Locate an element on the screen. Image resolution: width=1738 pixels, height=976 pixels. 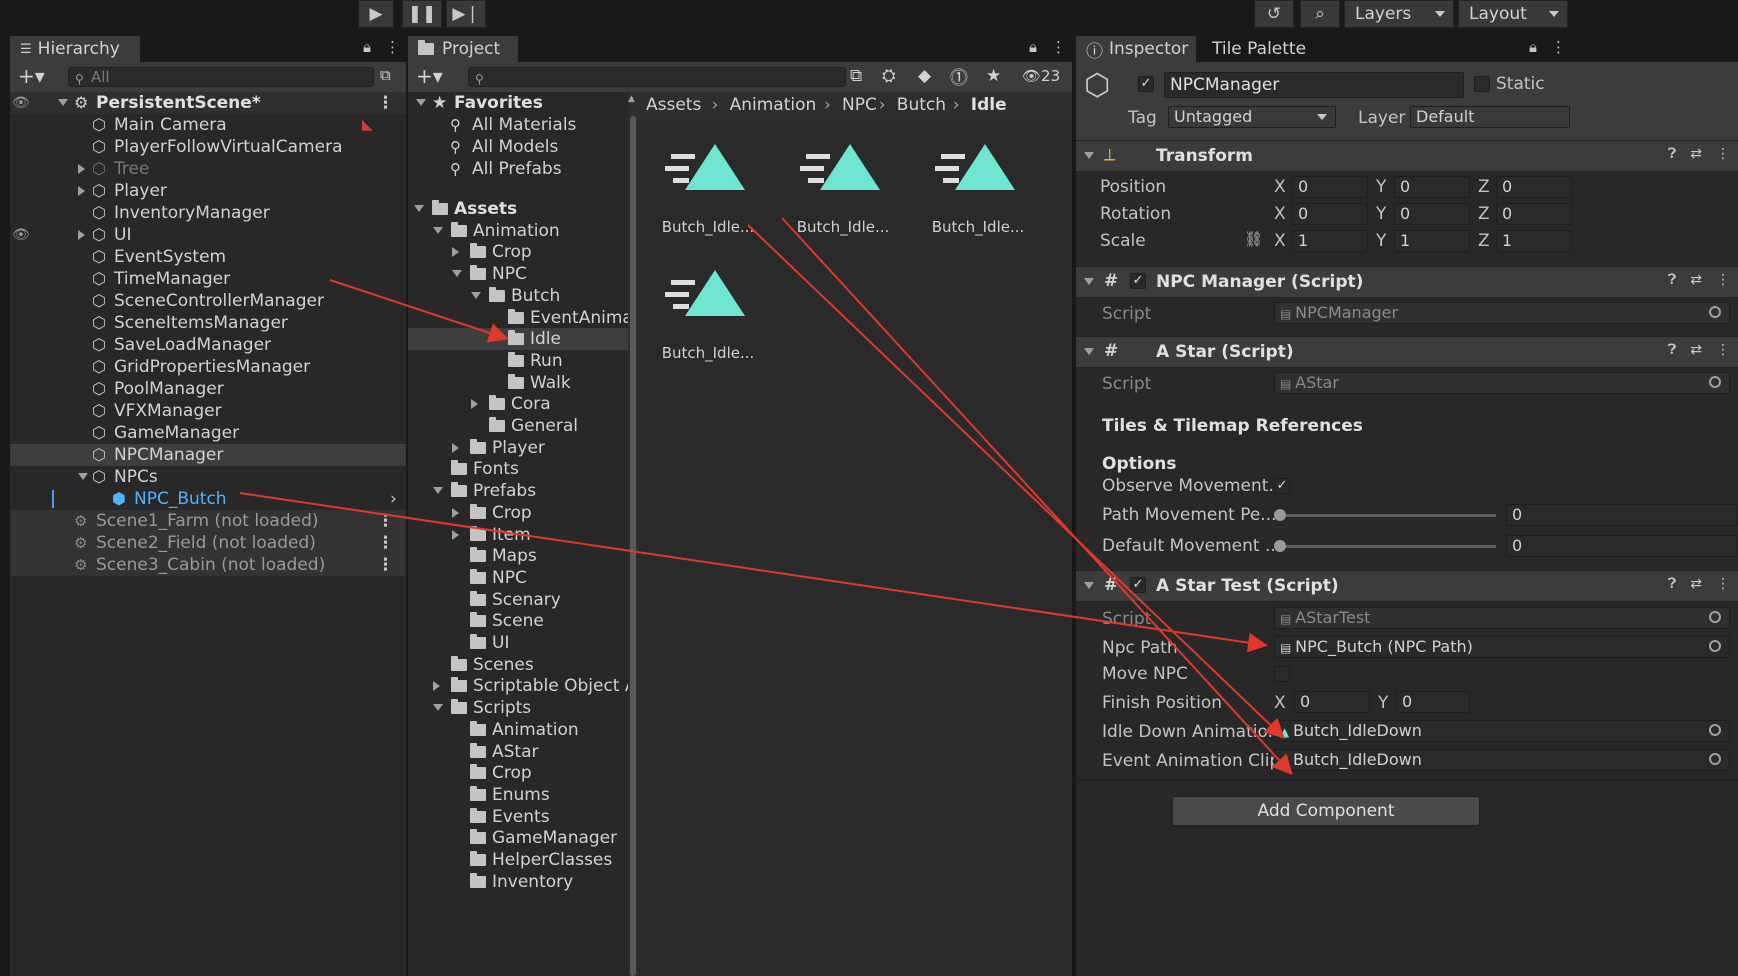
transform-rotation-y-input: 0 is located at coordinates (1432, 214).